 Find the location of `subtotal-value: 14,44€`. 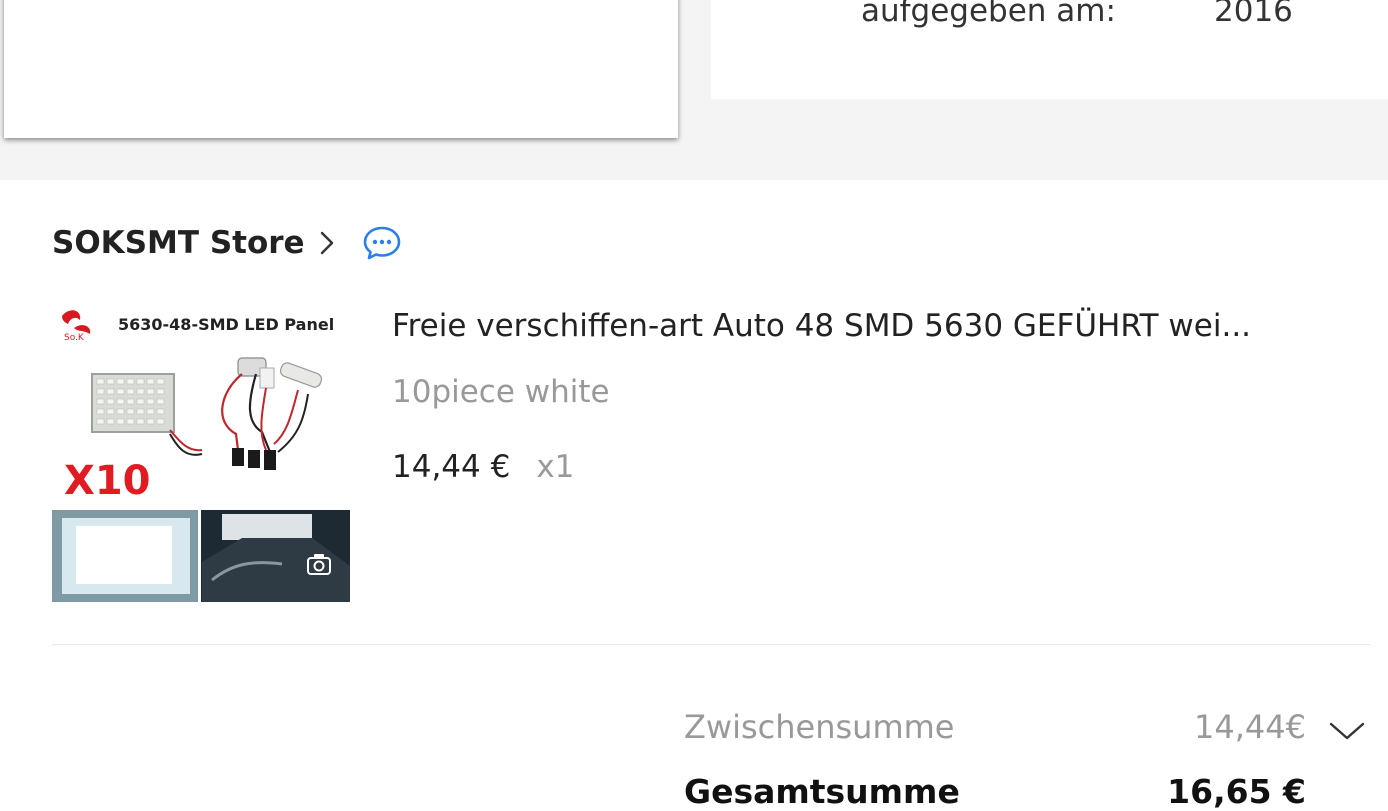

subtotal-value: 14,44€ is located at coordinates (1250, 727).